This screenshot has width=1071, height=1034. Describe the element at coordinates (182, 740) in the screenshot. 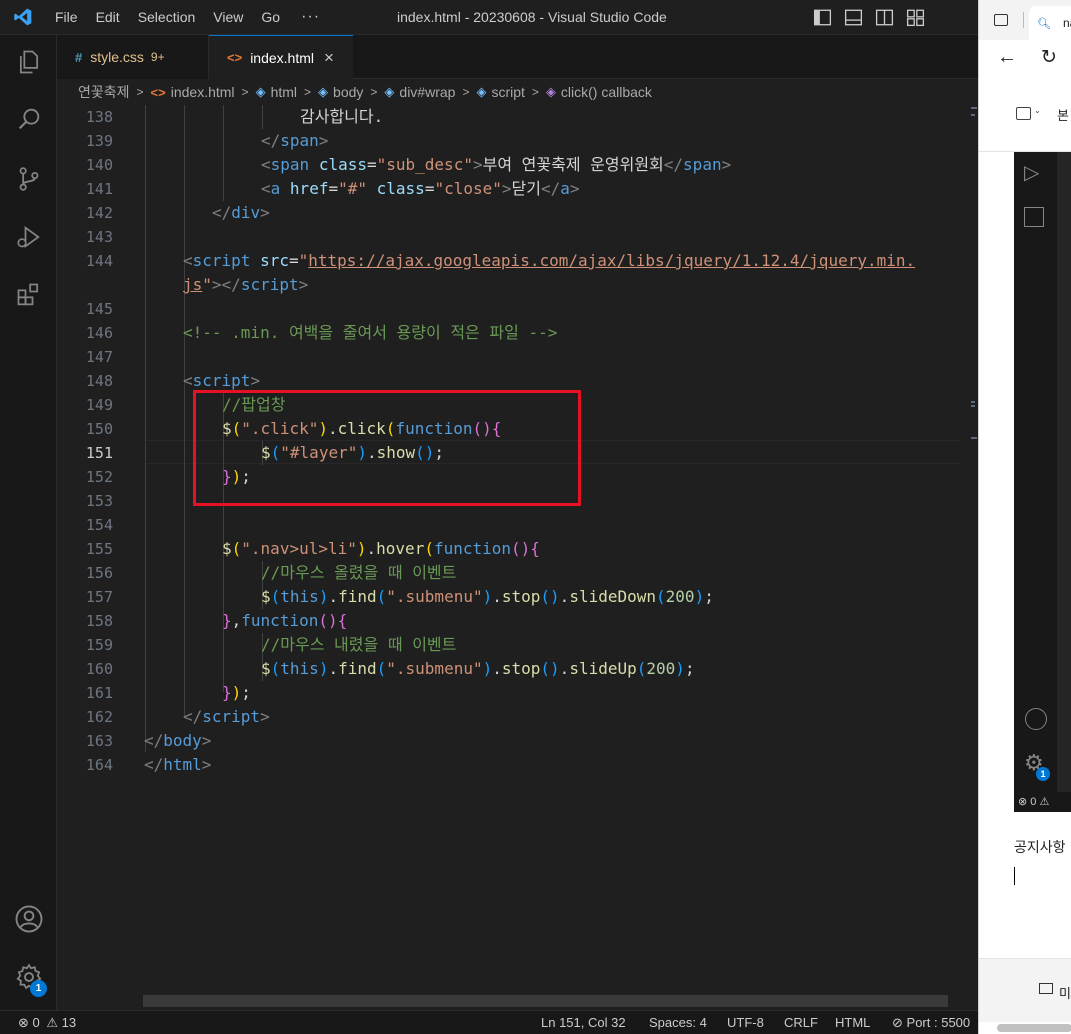

I see `code-tag: body` at that location.